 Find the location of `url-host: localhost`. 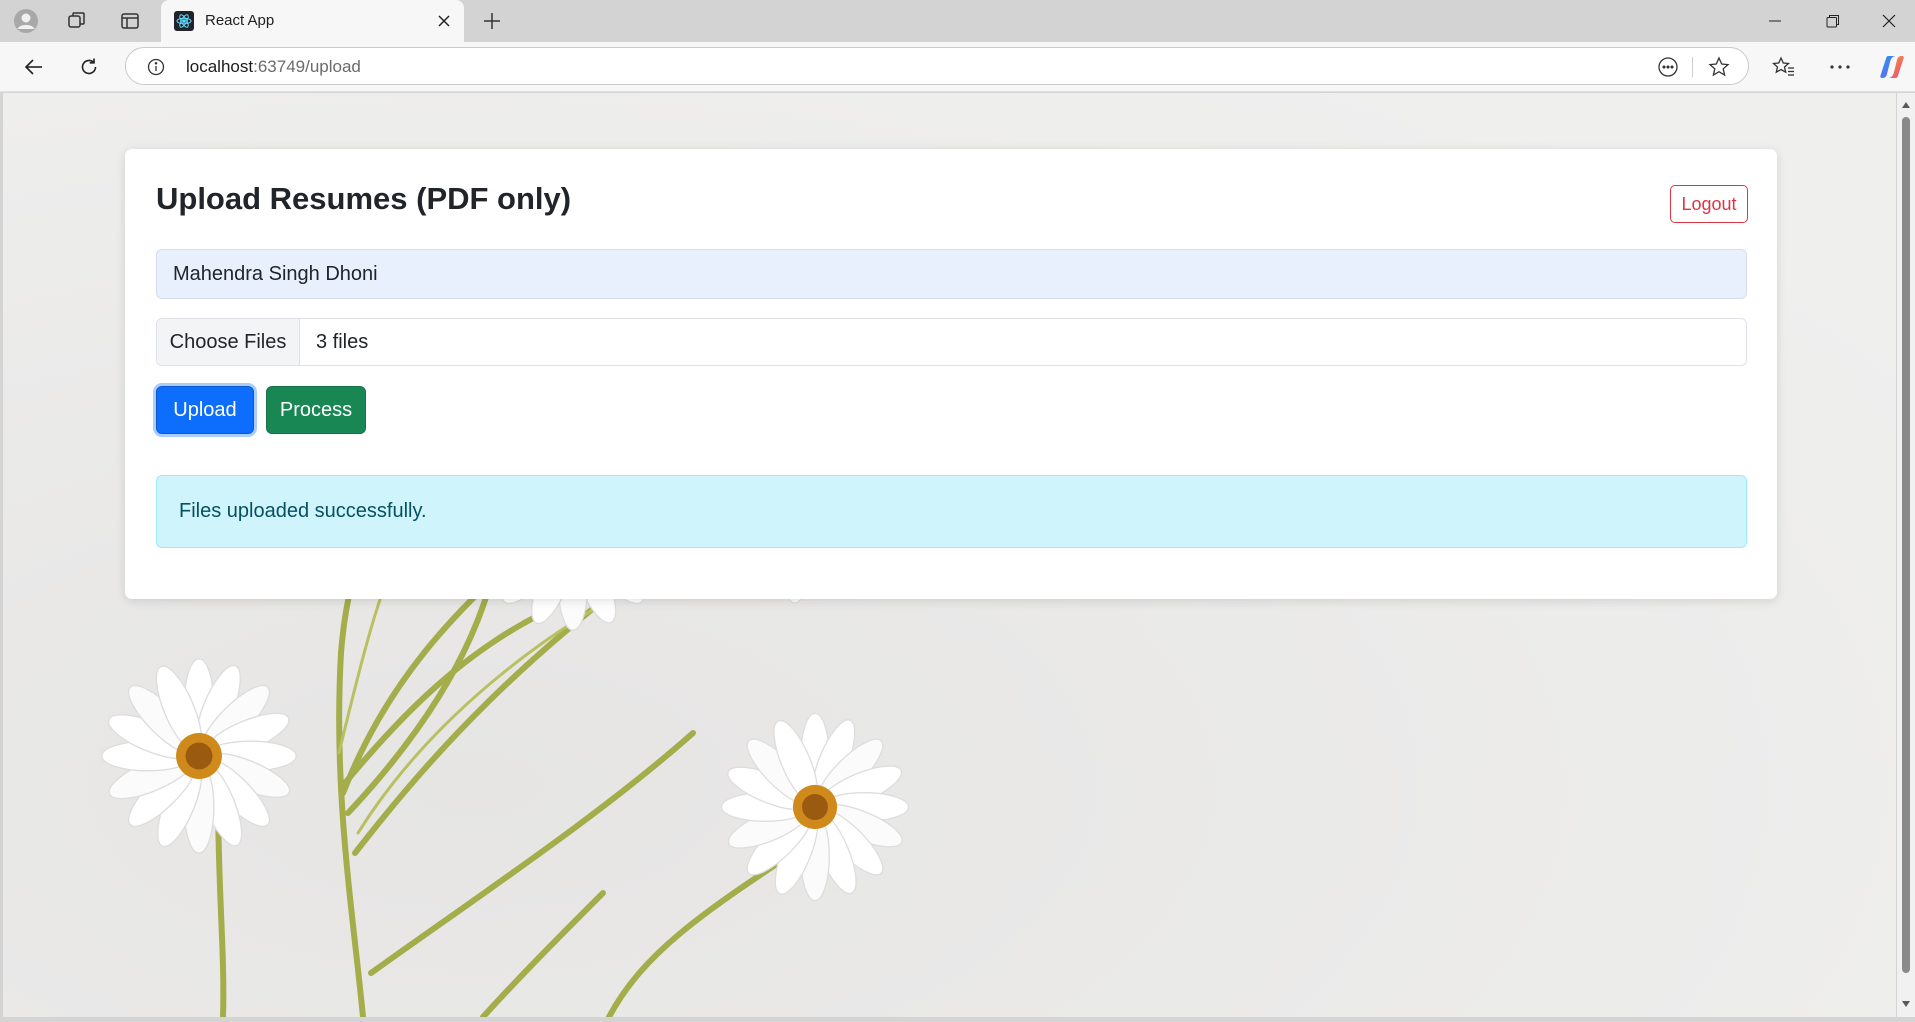

url-host: localhost is located at coordinates (220, 66).